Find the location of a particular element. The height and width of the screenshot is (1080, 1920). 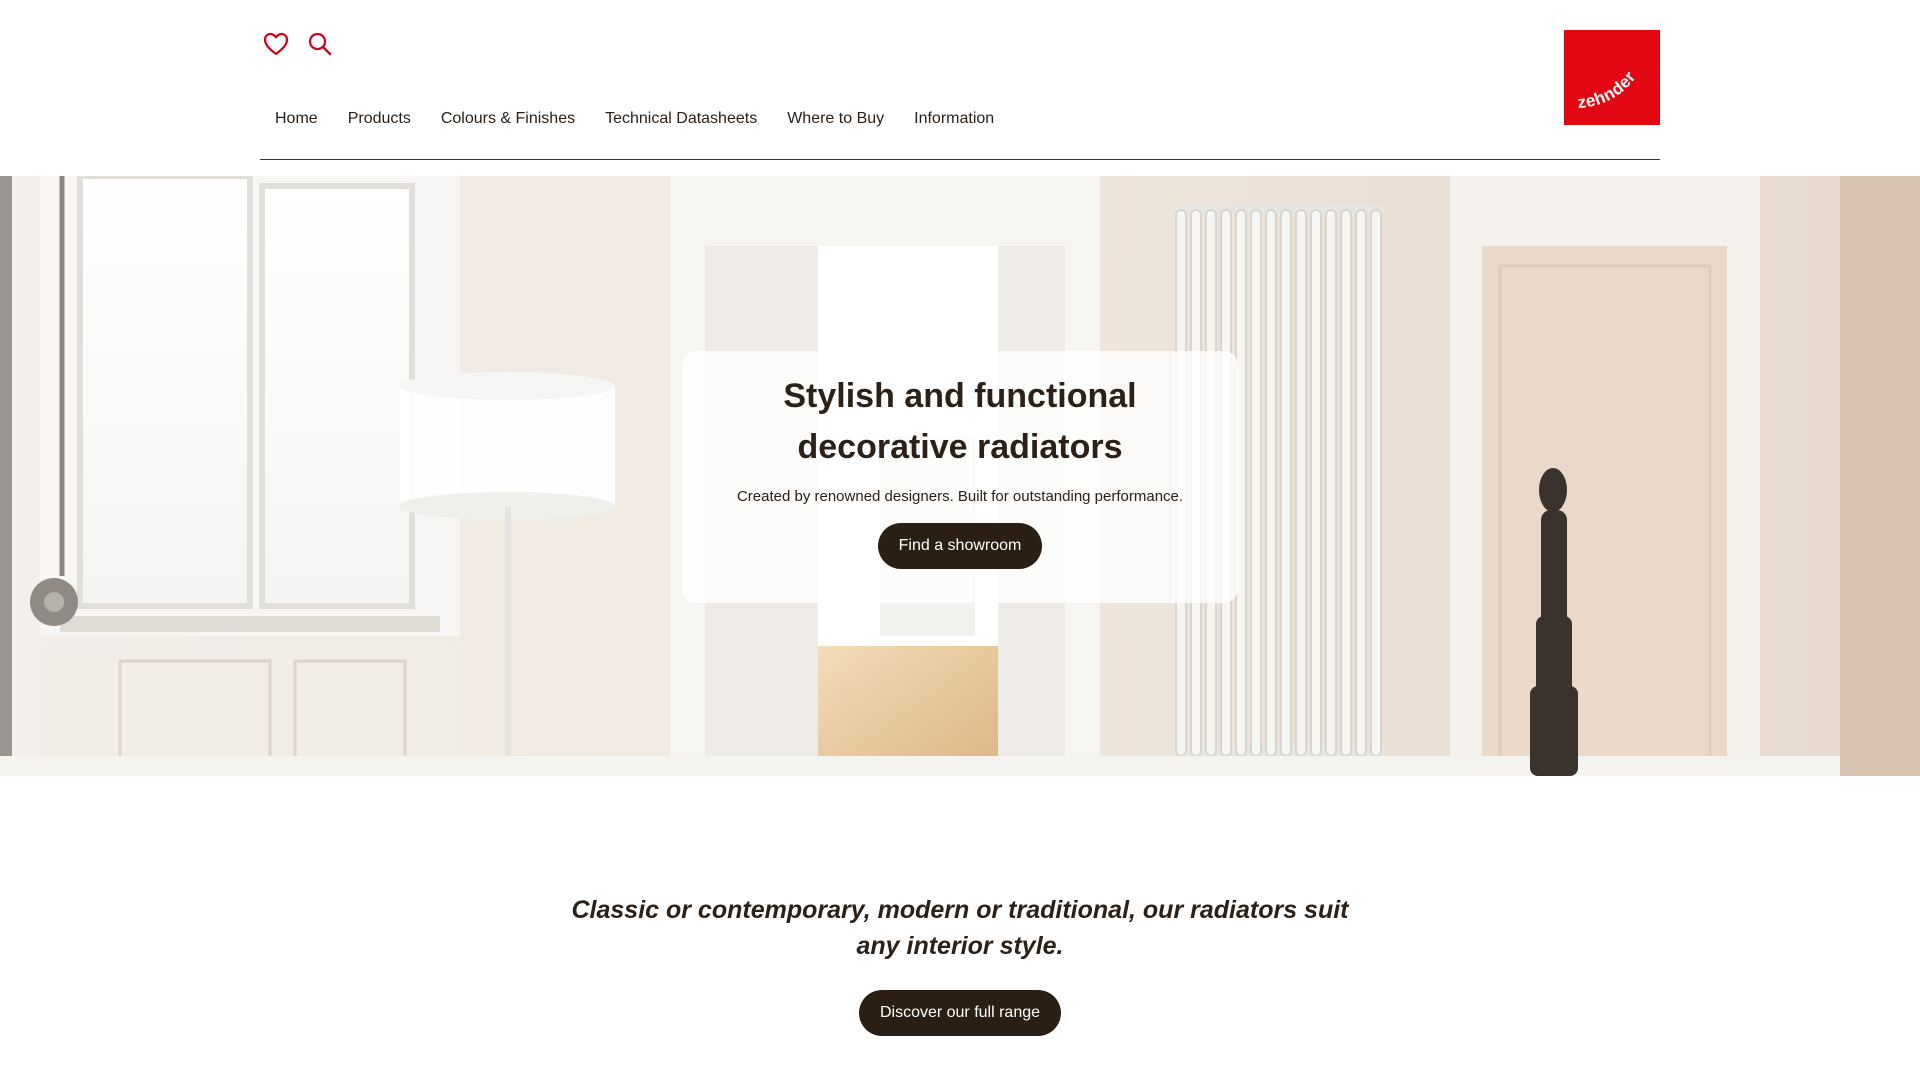

svg-text: zehnder is located at coordinates (1608, 89).